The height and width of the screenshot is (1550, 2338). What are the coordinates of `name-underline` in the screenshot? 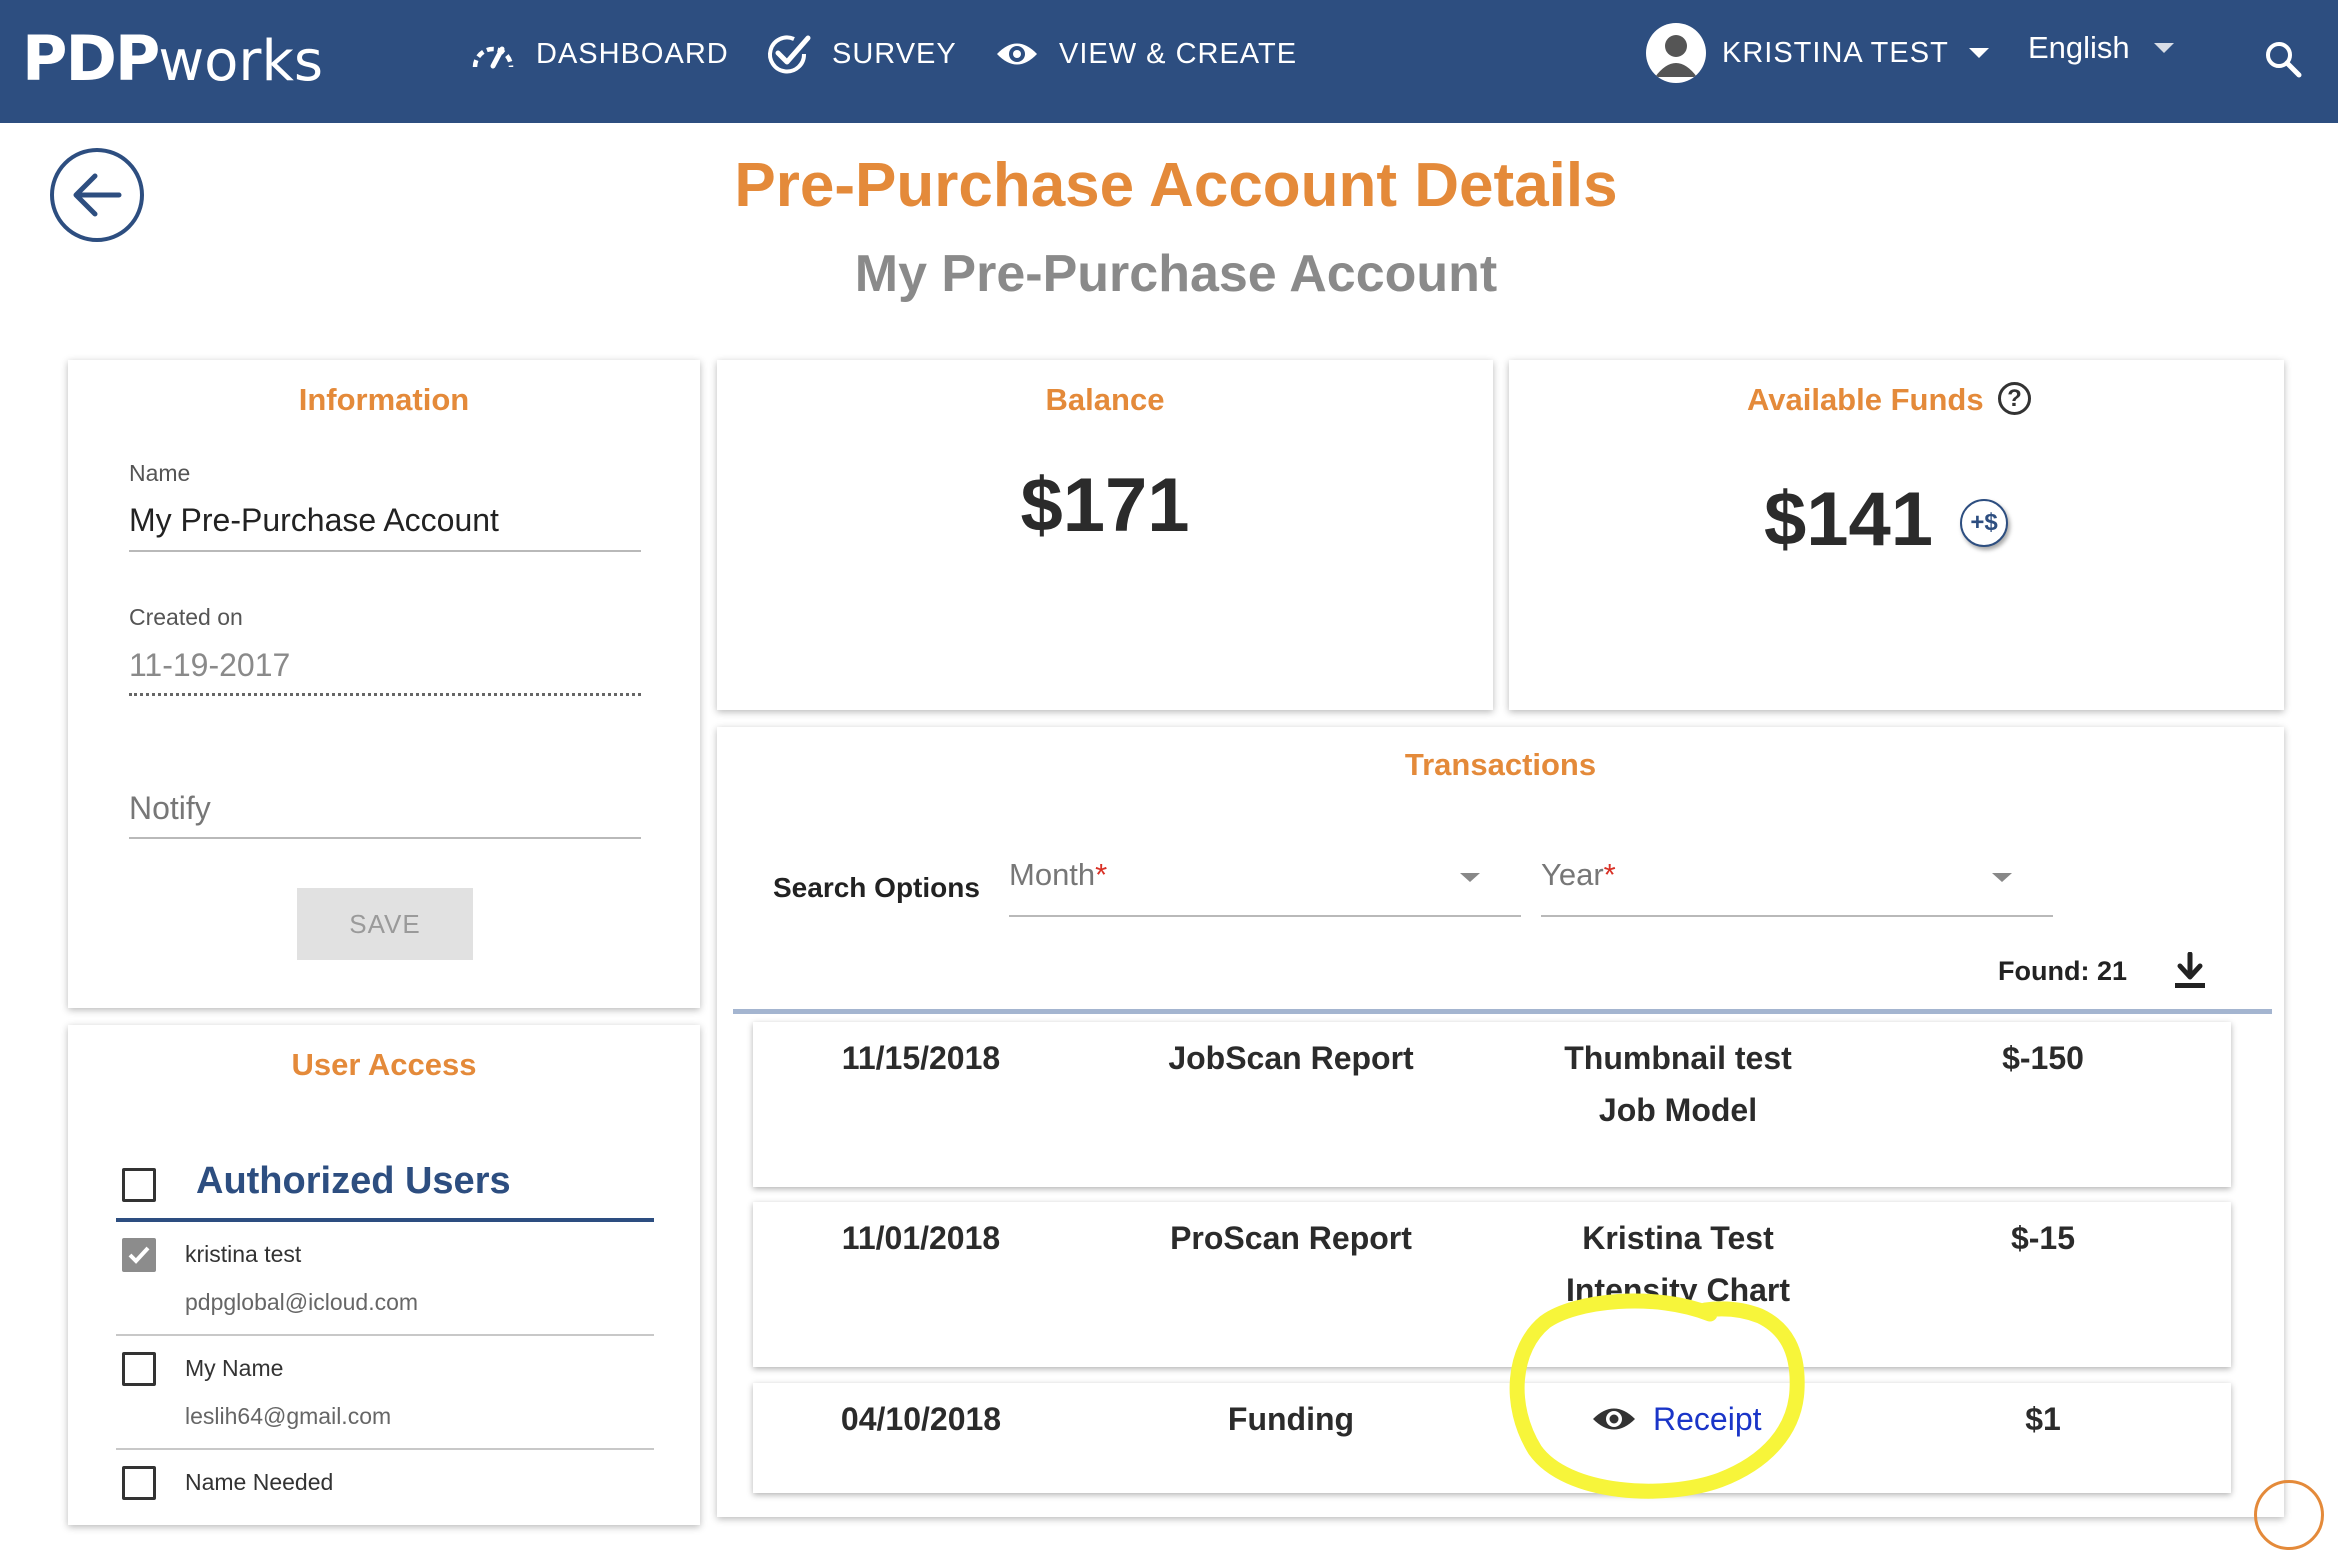 It's located at (385, 551).